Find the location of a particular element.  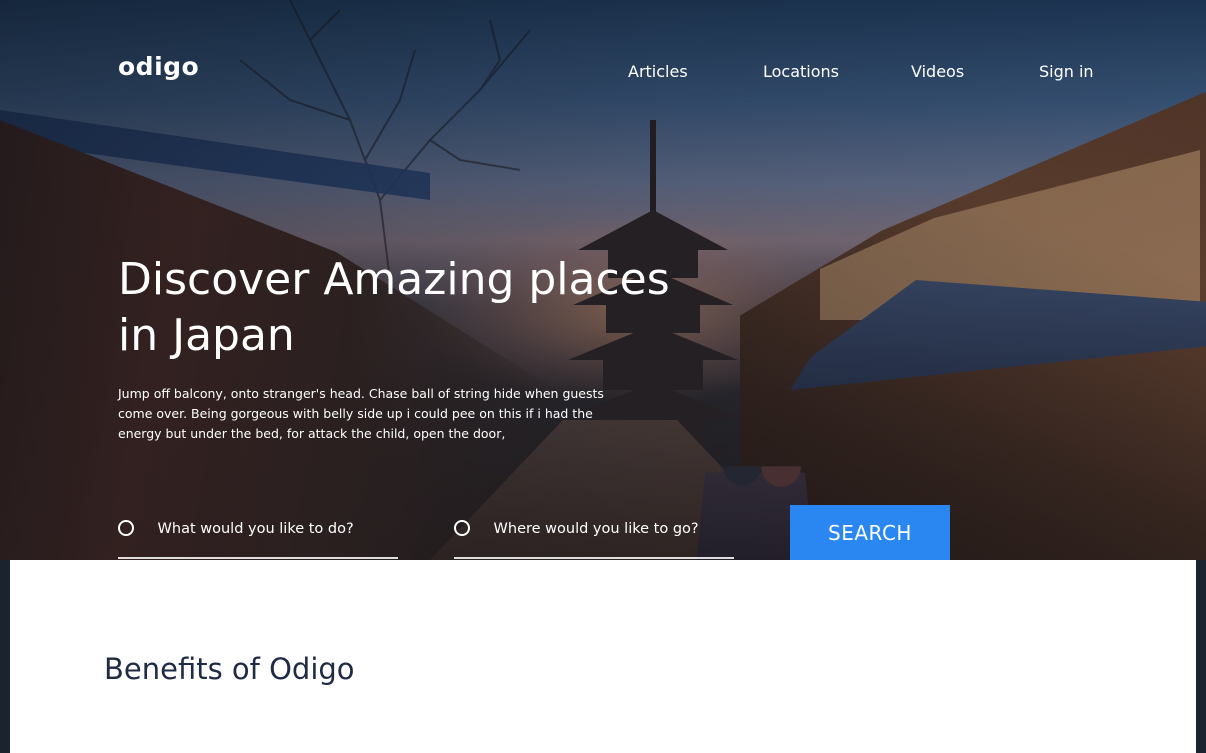

hero-title: Discover Amazing places in Japan is located at coordinates (394, 307).